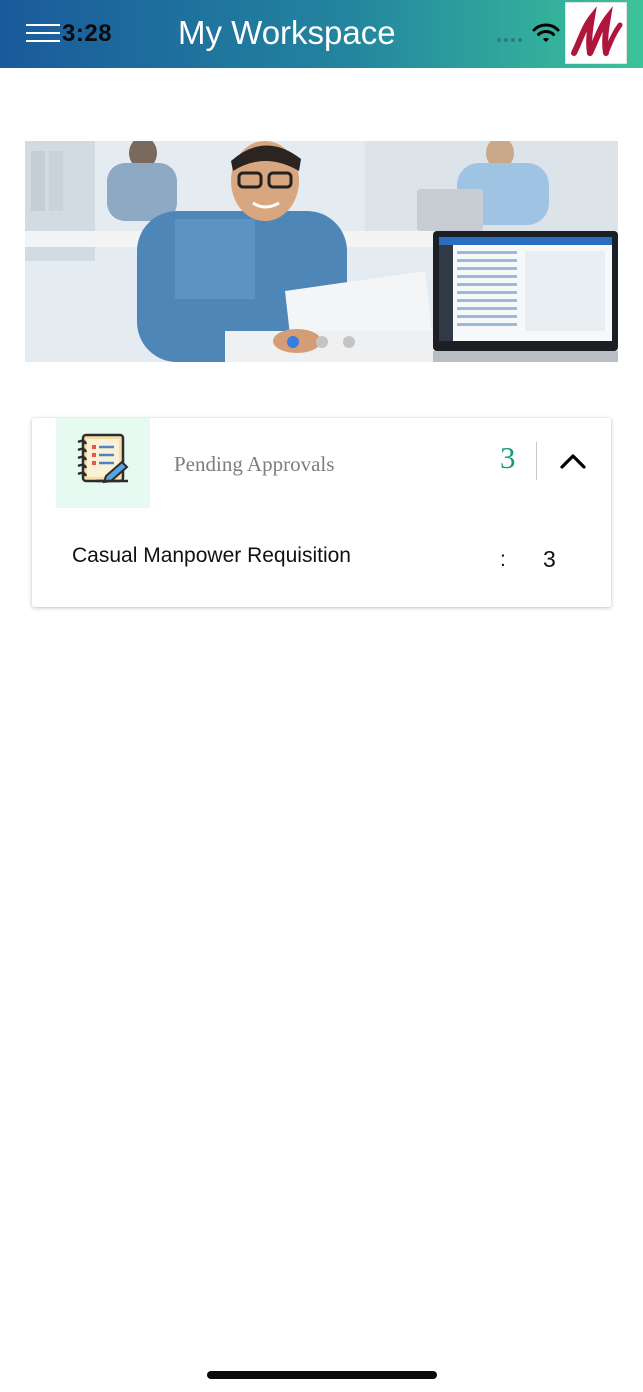  I want to click on banner-image, so click(321, 251).